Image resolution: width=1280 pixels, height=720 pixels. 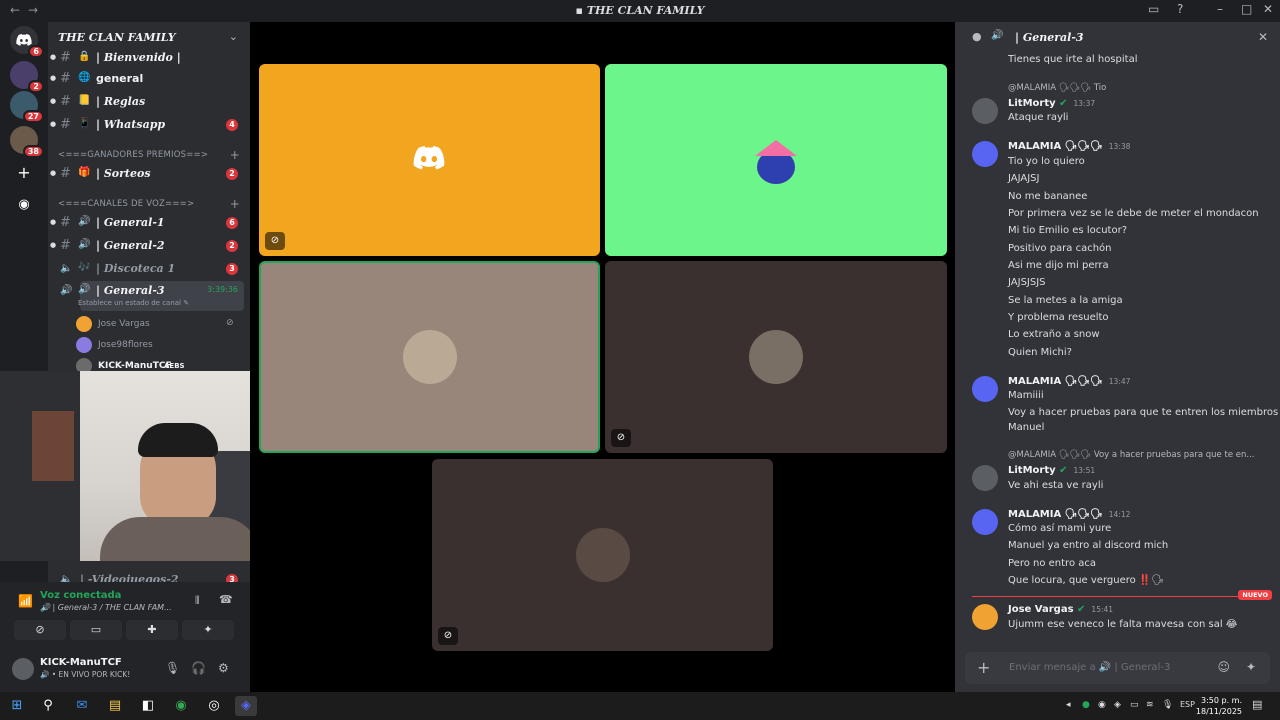 I want to click on search-icon: ⚲, so click(x=48, y=706).